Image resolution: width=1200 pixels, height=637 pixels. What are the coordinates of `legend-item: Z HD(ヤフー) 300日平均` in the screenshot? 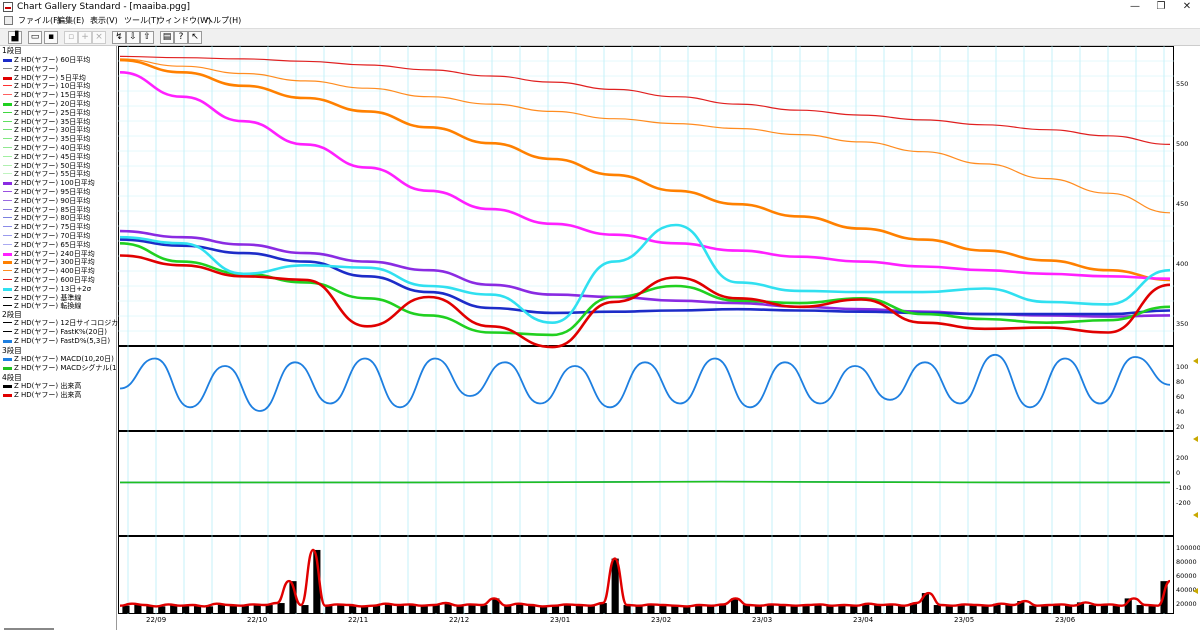 It's located at (59, 262).